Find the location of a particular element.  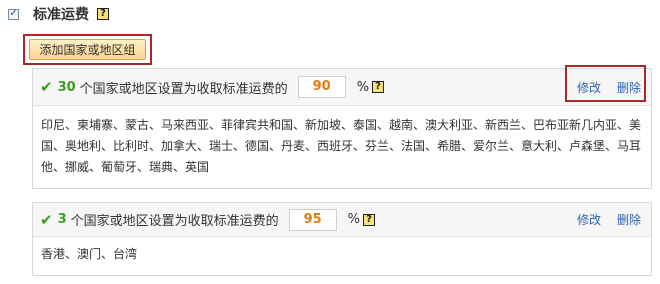

add-group-highlight: 添加国家或地区组 is located at coordinates (87, 49).